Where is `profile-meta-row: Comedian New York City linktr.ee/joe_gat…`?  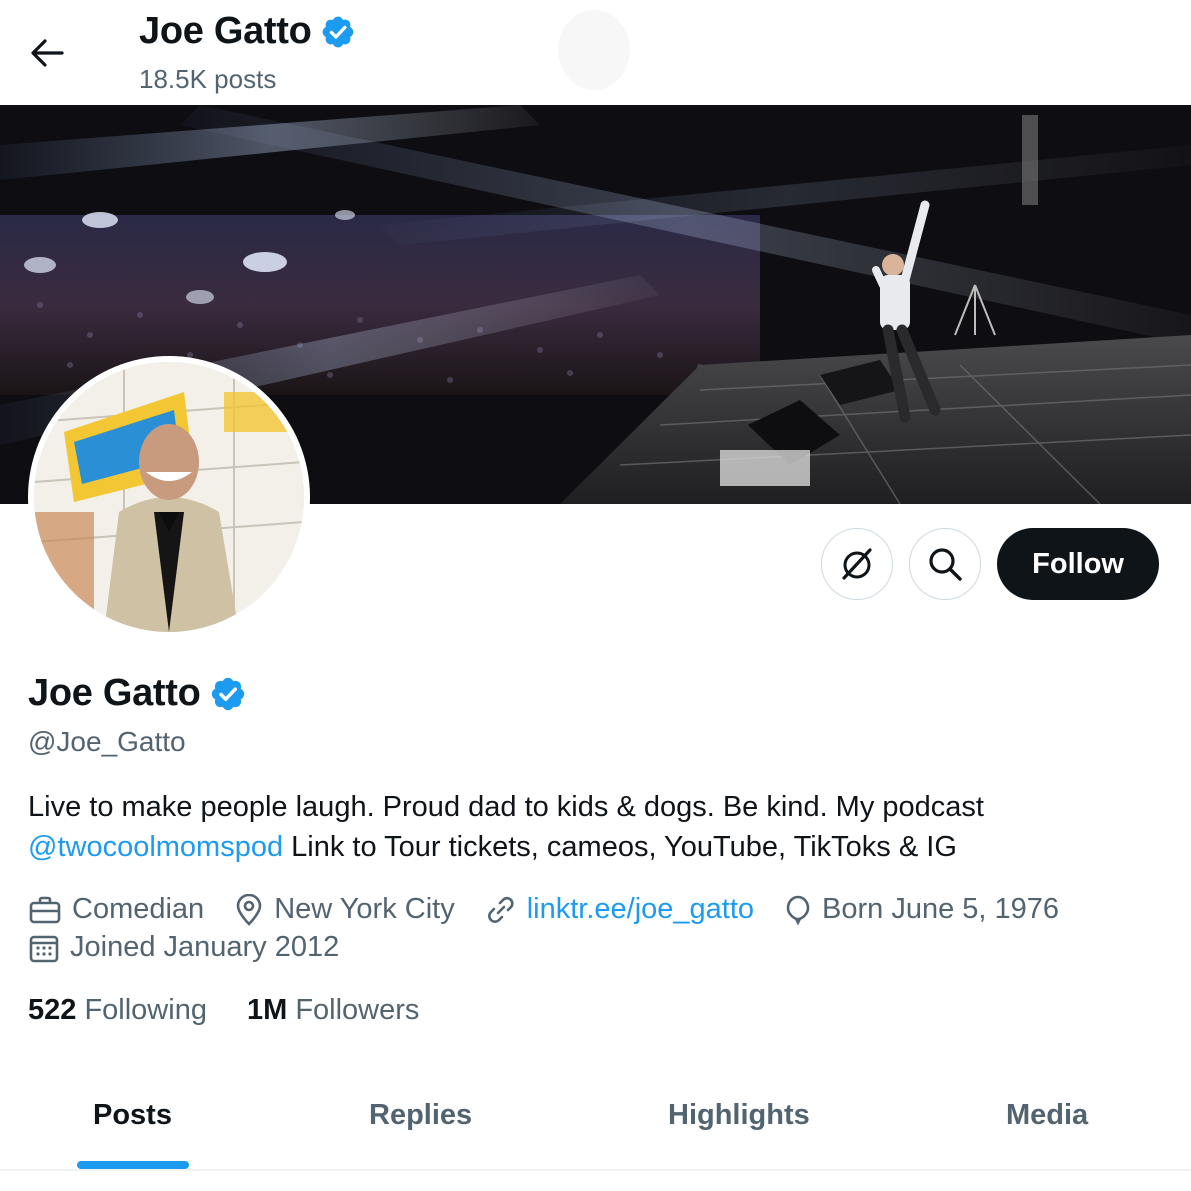 profile-meta-row: Comedian New York City linktr.ee/joe_gat… is located at coordinates (558, 909).